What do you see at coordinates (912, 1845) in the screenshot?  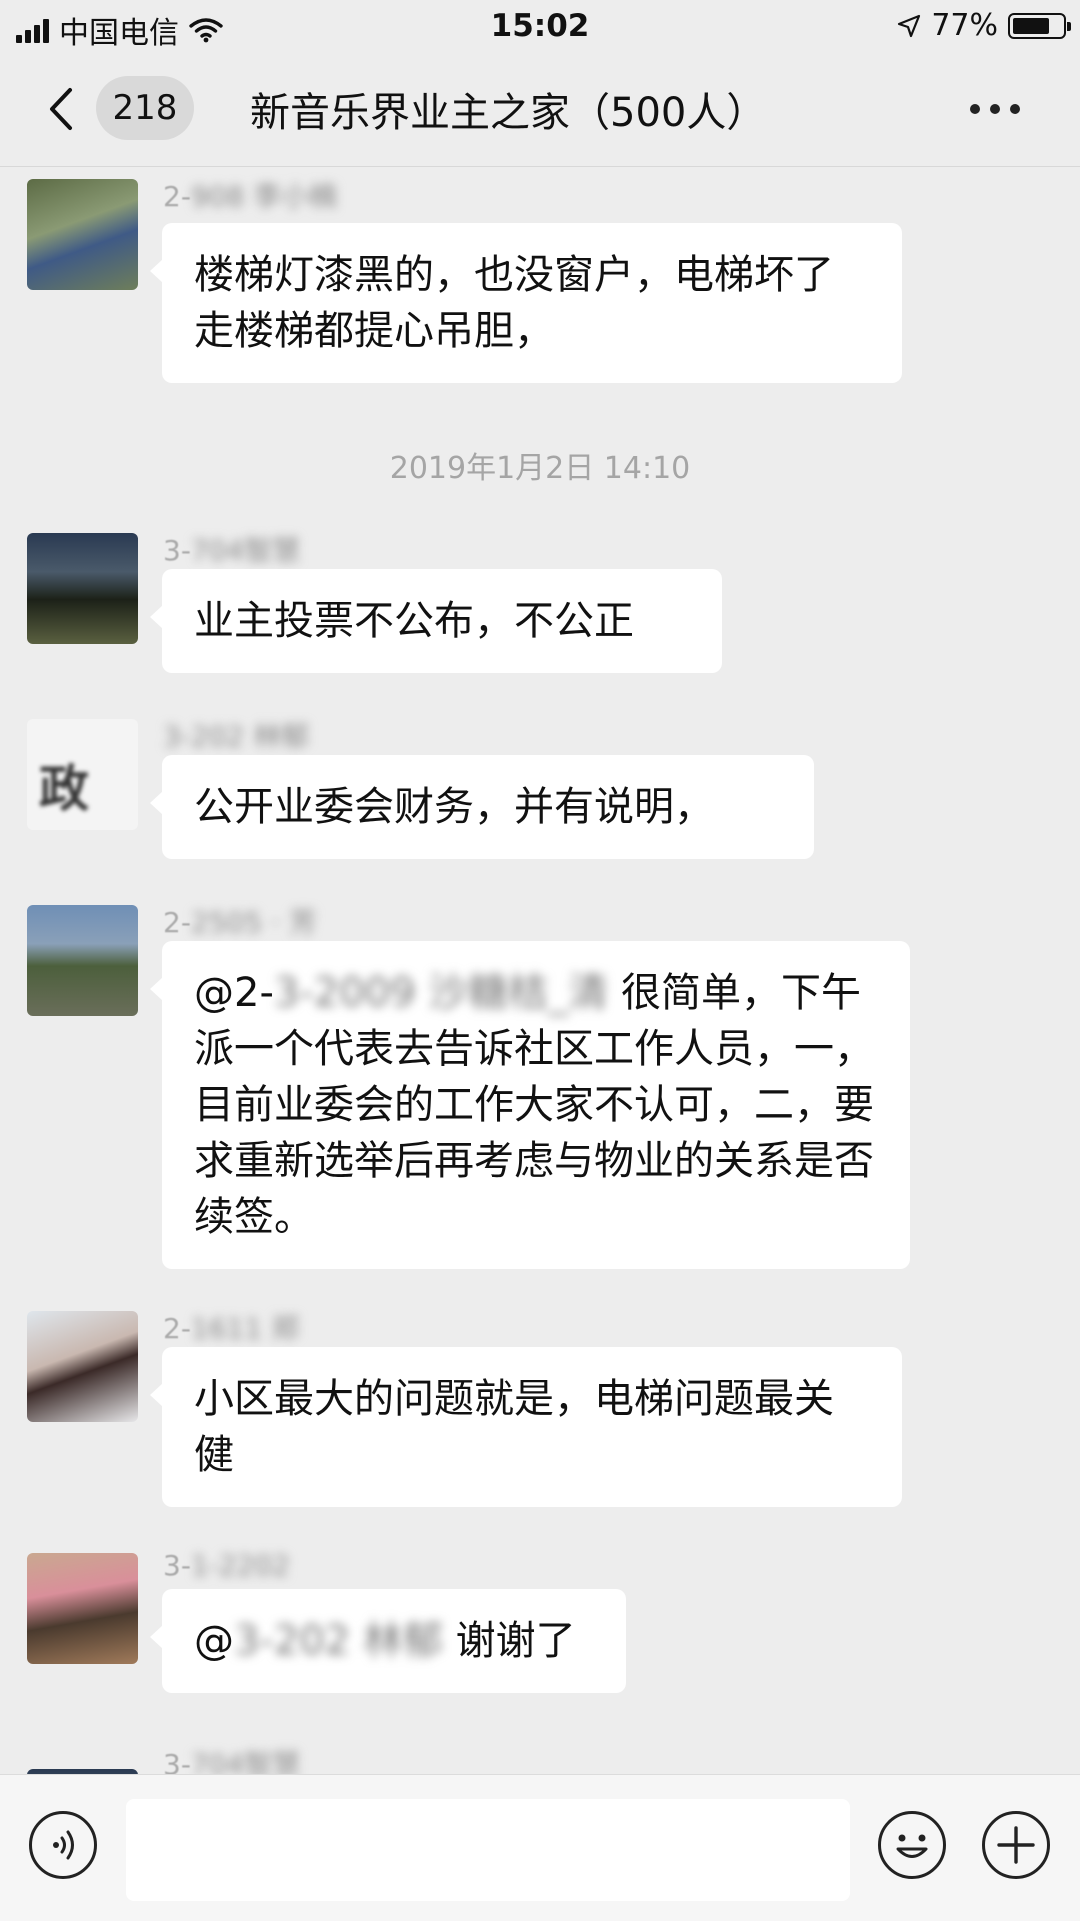 I see `emoji-icon` at bounding box center [912, 1845].